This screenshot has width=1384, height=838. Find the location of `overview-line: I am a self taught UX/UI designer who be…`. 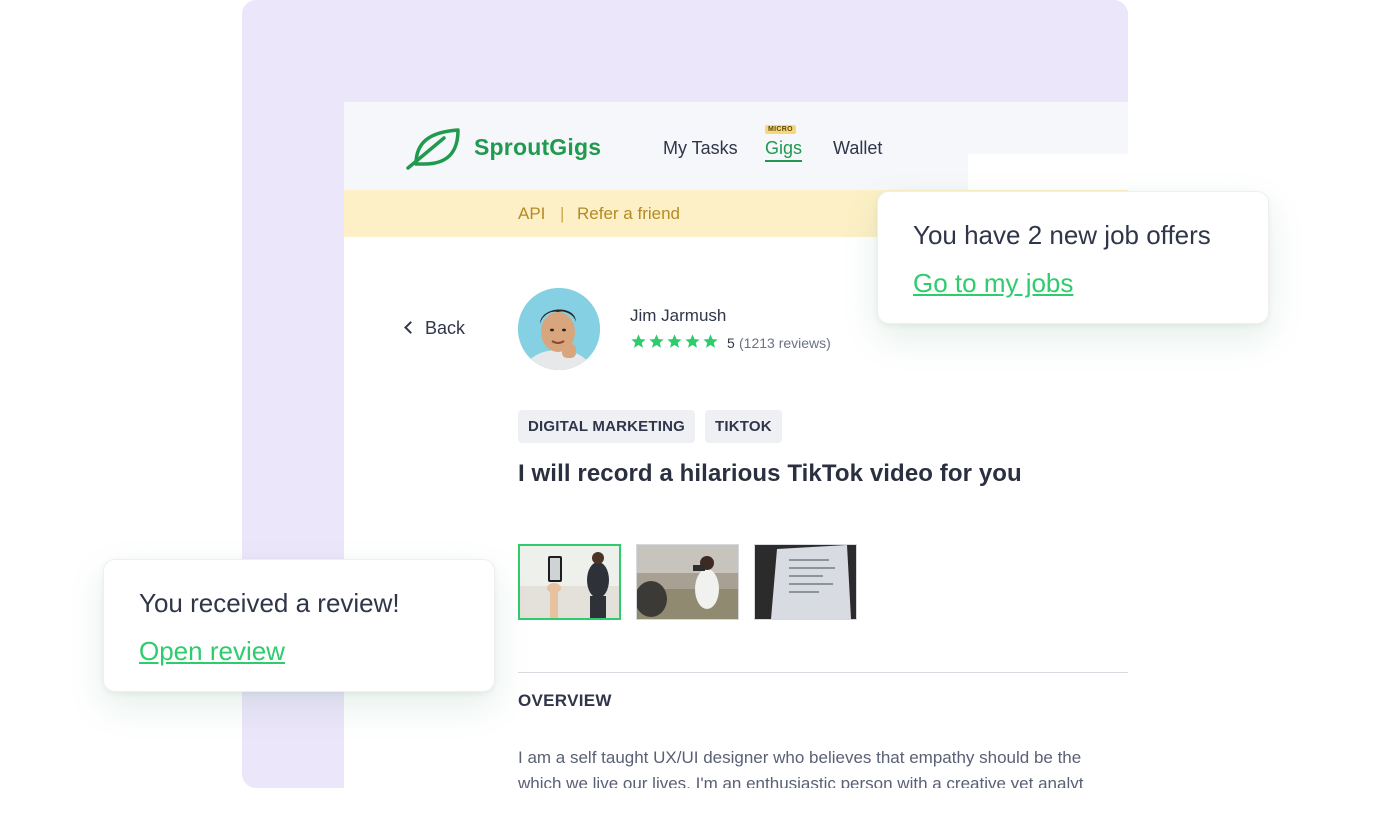

overview-line: I am a self taught UX/UI designer who be… is located at coordinates (800, 757).